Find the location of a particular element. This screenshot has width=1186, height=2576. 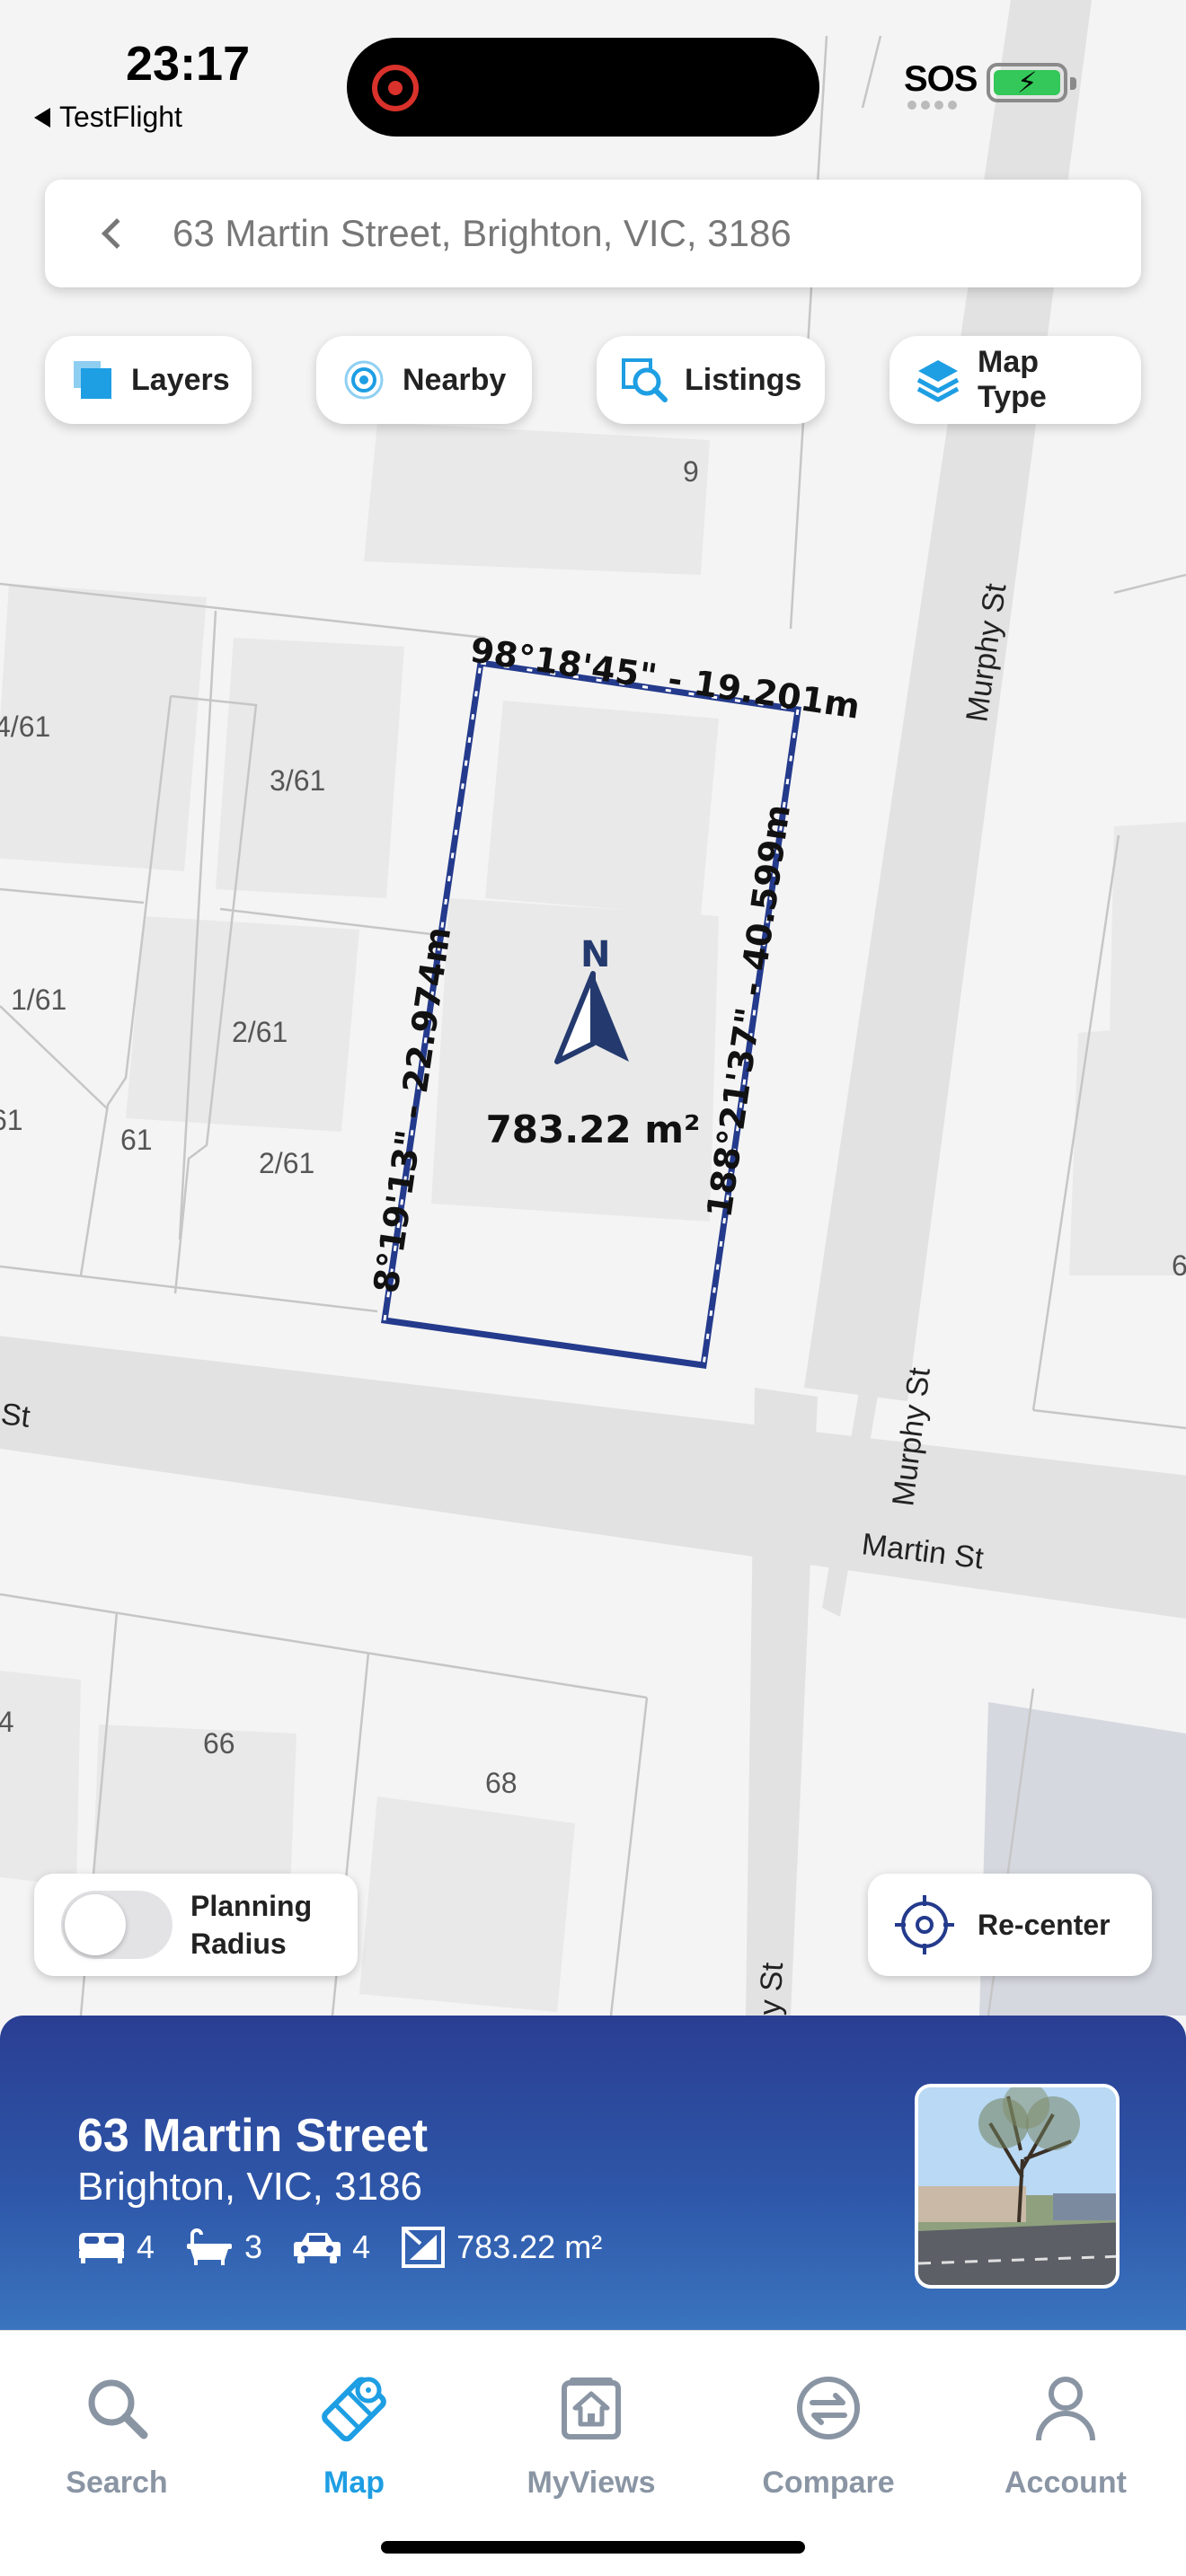

map-type-icon is located at coordinates (938, 381).